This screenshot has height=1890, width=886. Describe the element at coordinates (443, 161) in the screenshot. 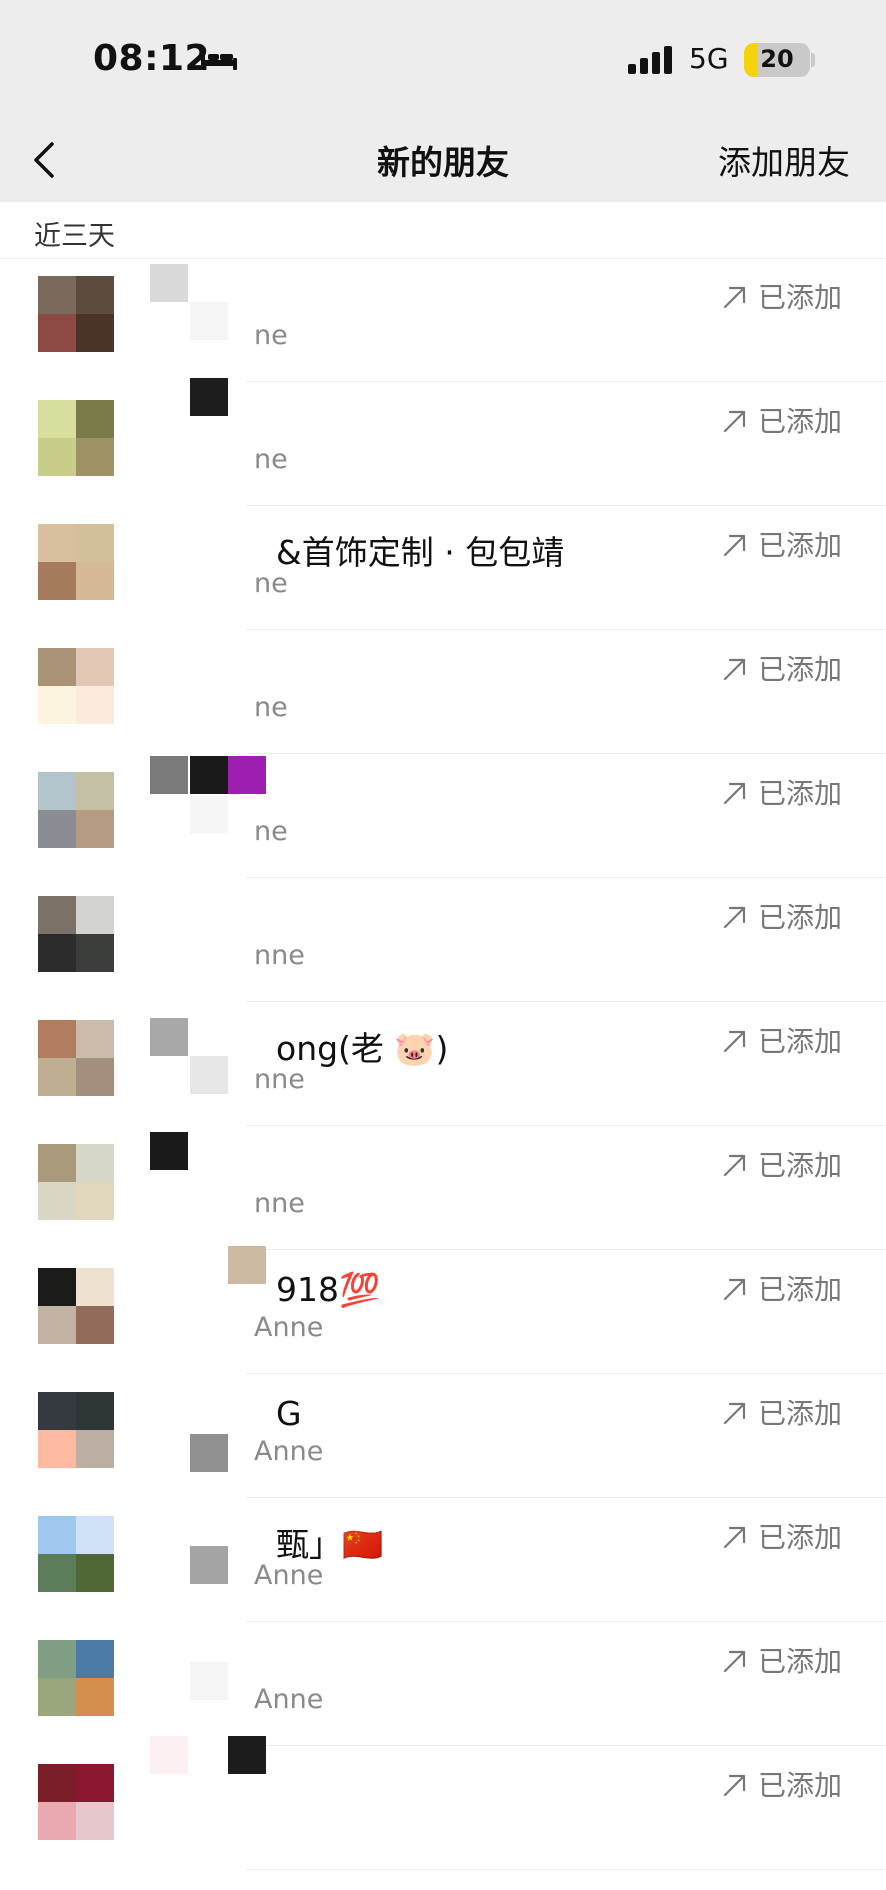

I see `nav-bar: 新的朋友 添加朋友` at that location.